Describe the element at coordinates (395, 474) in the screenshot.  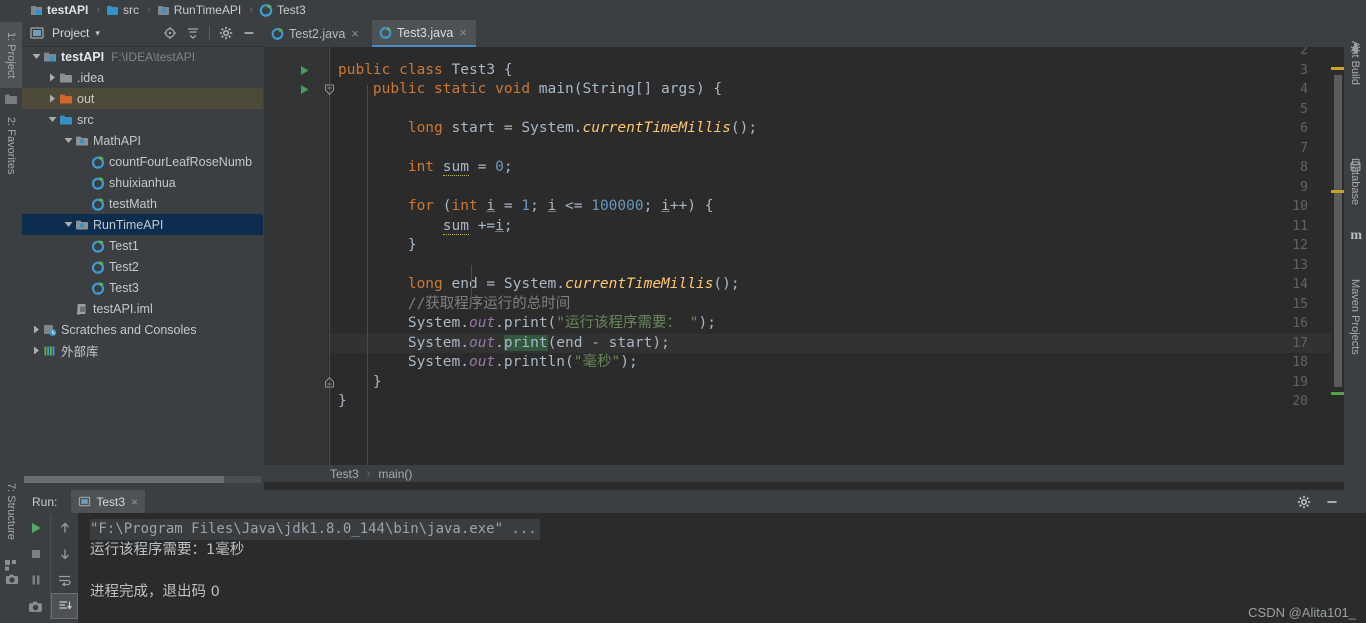
I see `breadcrumb-method: main()` at that location.